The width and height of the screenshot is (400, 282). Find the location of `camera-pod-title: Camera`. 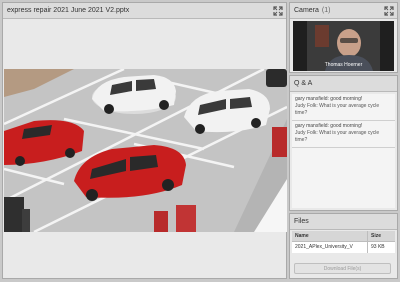

camera-pod-title: Camera is located at coordinates (306, 10).